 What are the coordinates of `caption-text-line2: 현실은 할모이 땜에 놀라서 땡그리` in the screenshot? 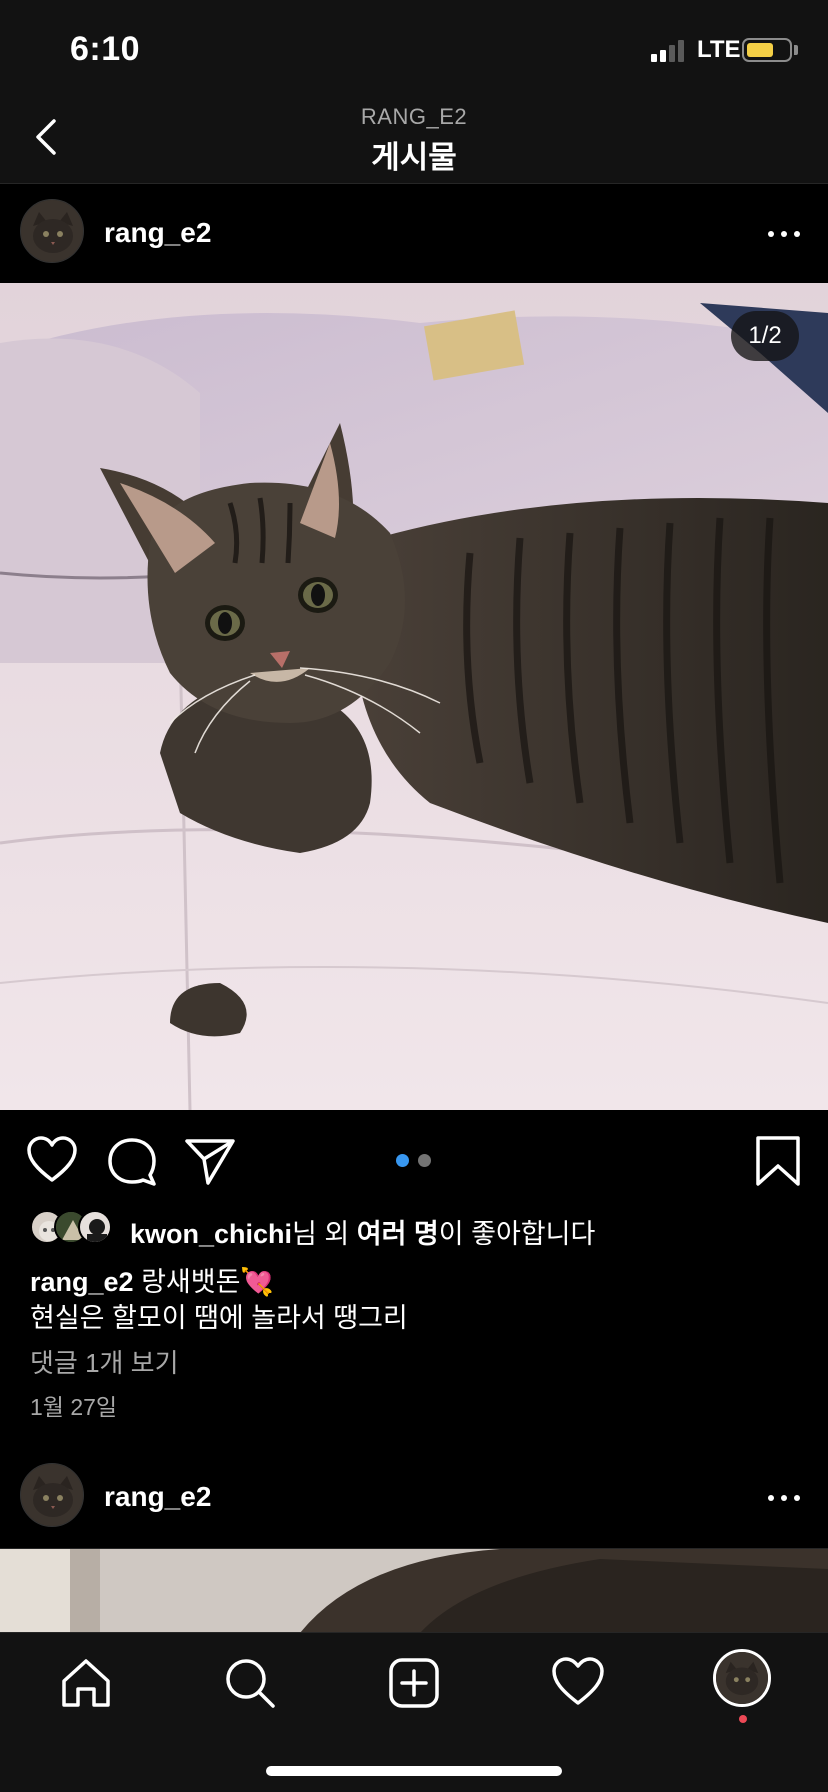 It's located at (219, 1318).